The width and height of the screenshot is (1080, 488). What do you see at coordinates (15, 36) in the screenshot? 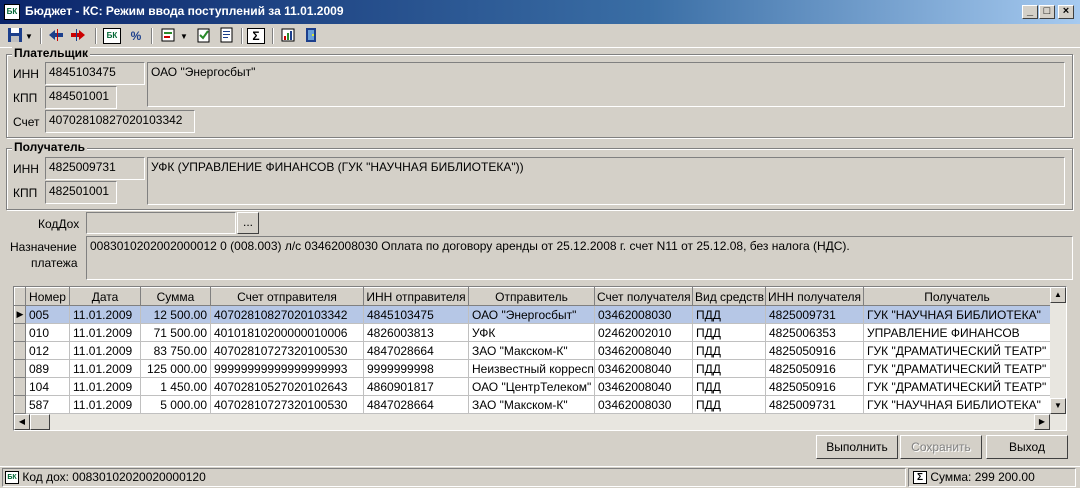
I see `save-icon` at bounding box center [15, 36].